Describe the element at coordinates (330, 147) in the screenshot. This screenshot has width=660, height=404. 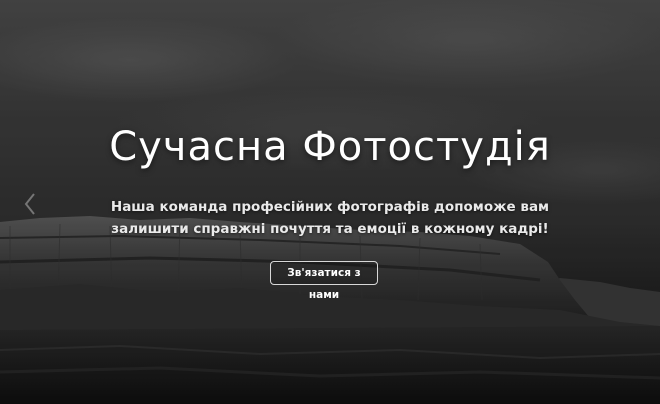
I see `hero-title: Сучасна Фотостудія` at that location.